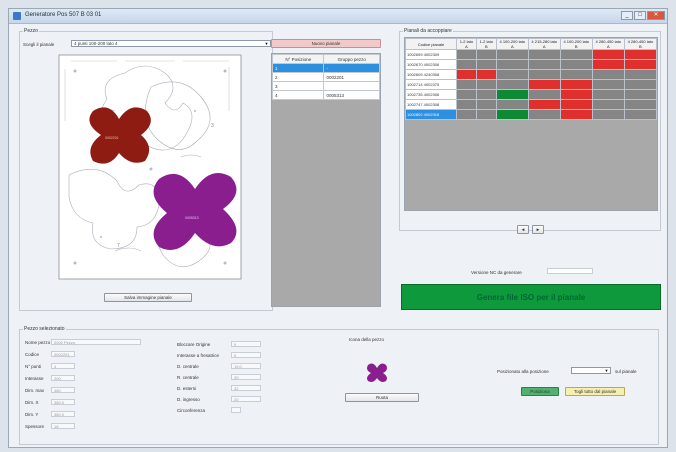 The height and width of the screenshot is (452, 676). I want to click on generate-iso-button: Genera file ISO per il pianale, so click(531, 297).